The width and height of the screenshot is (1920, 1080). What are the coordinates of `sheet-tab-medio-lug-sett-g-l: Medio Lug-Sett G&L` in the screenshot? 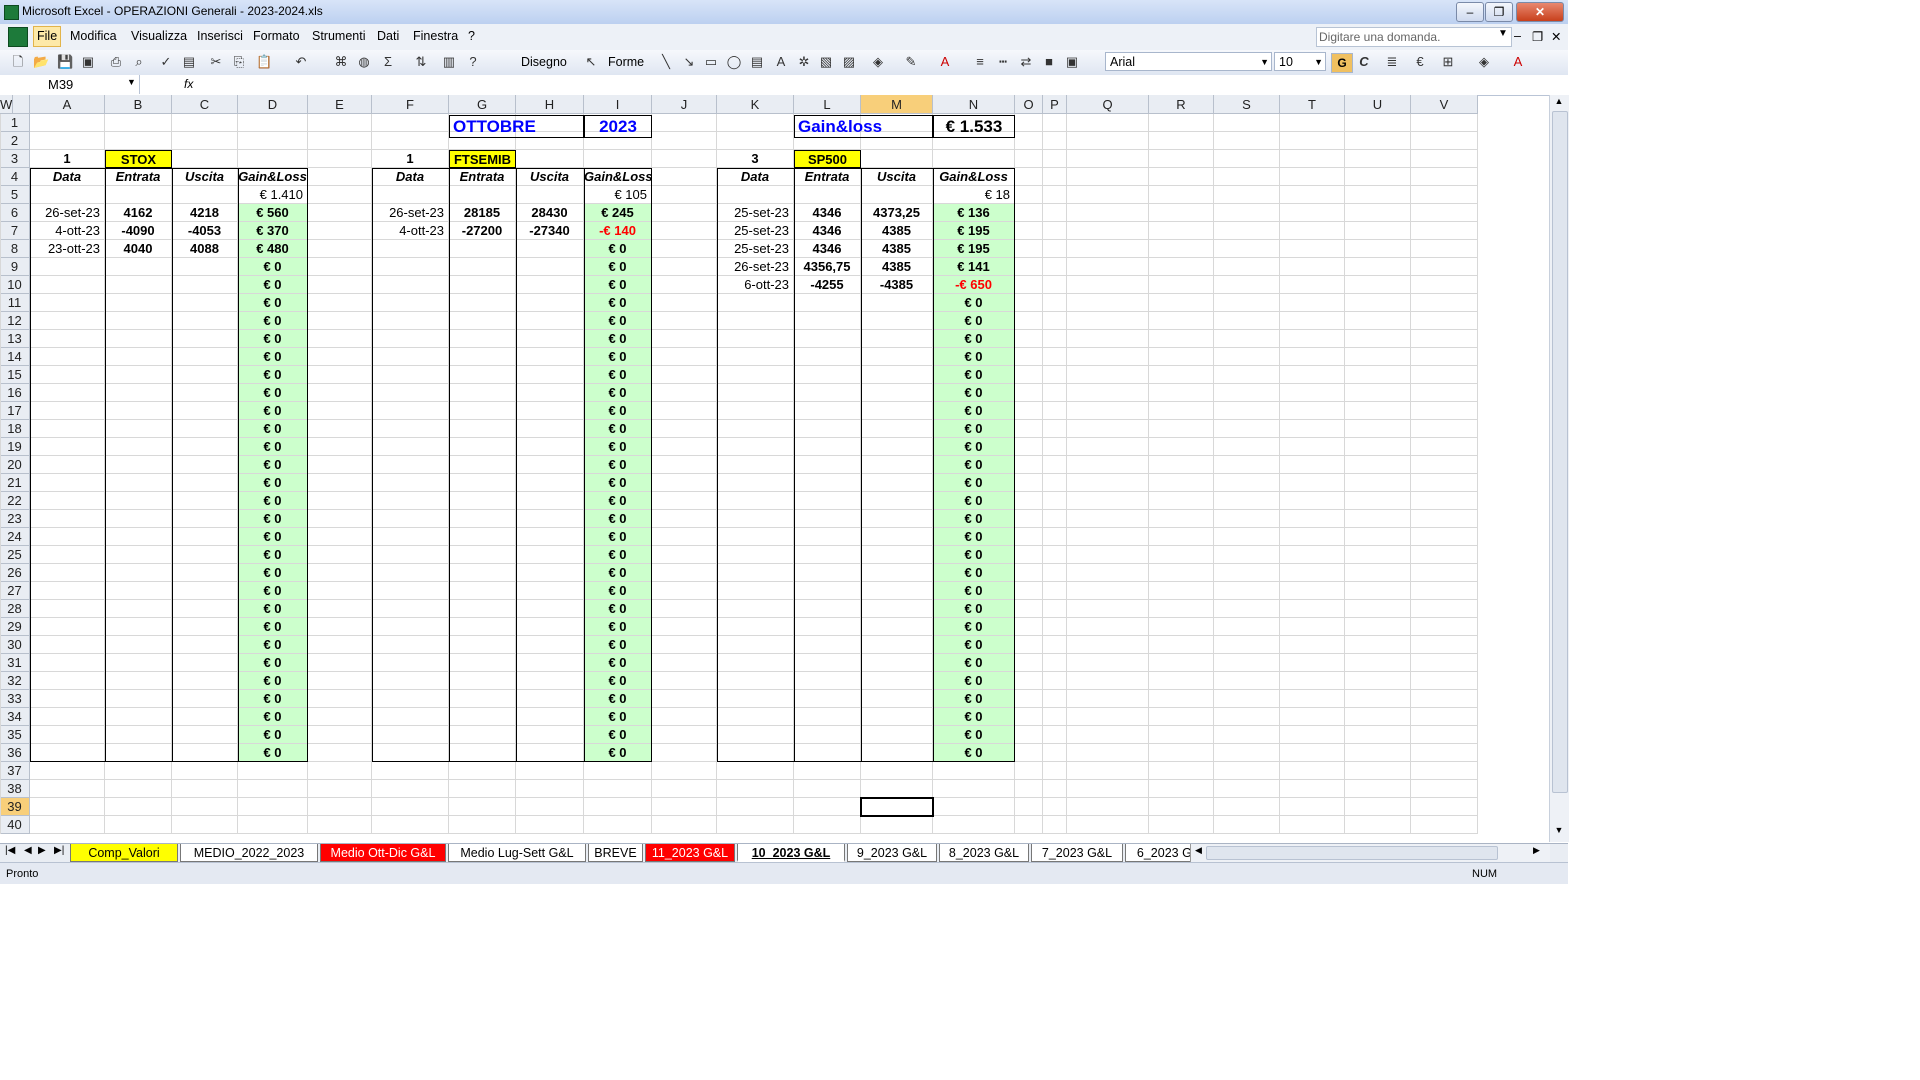 It's located at (517, 853).